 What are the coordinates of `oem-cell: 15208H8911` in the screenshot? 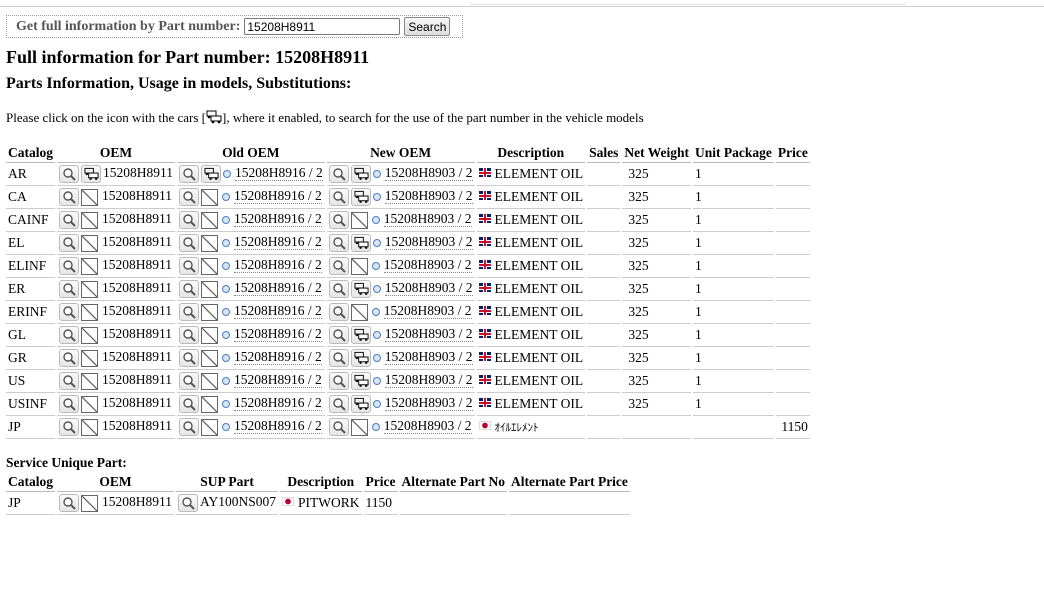 It's located at (116, 312).